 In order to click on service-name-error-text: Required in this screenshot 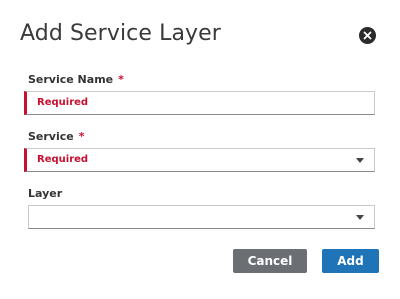, I will do `click(63, 102)`.